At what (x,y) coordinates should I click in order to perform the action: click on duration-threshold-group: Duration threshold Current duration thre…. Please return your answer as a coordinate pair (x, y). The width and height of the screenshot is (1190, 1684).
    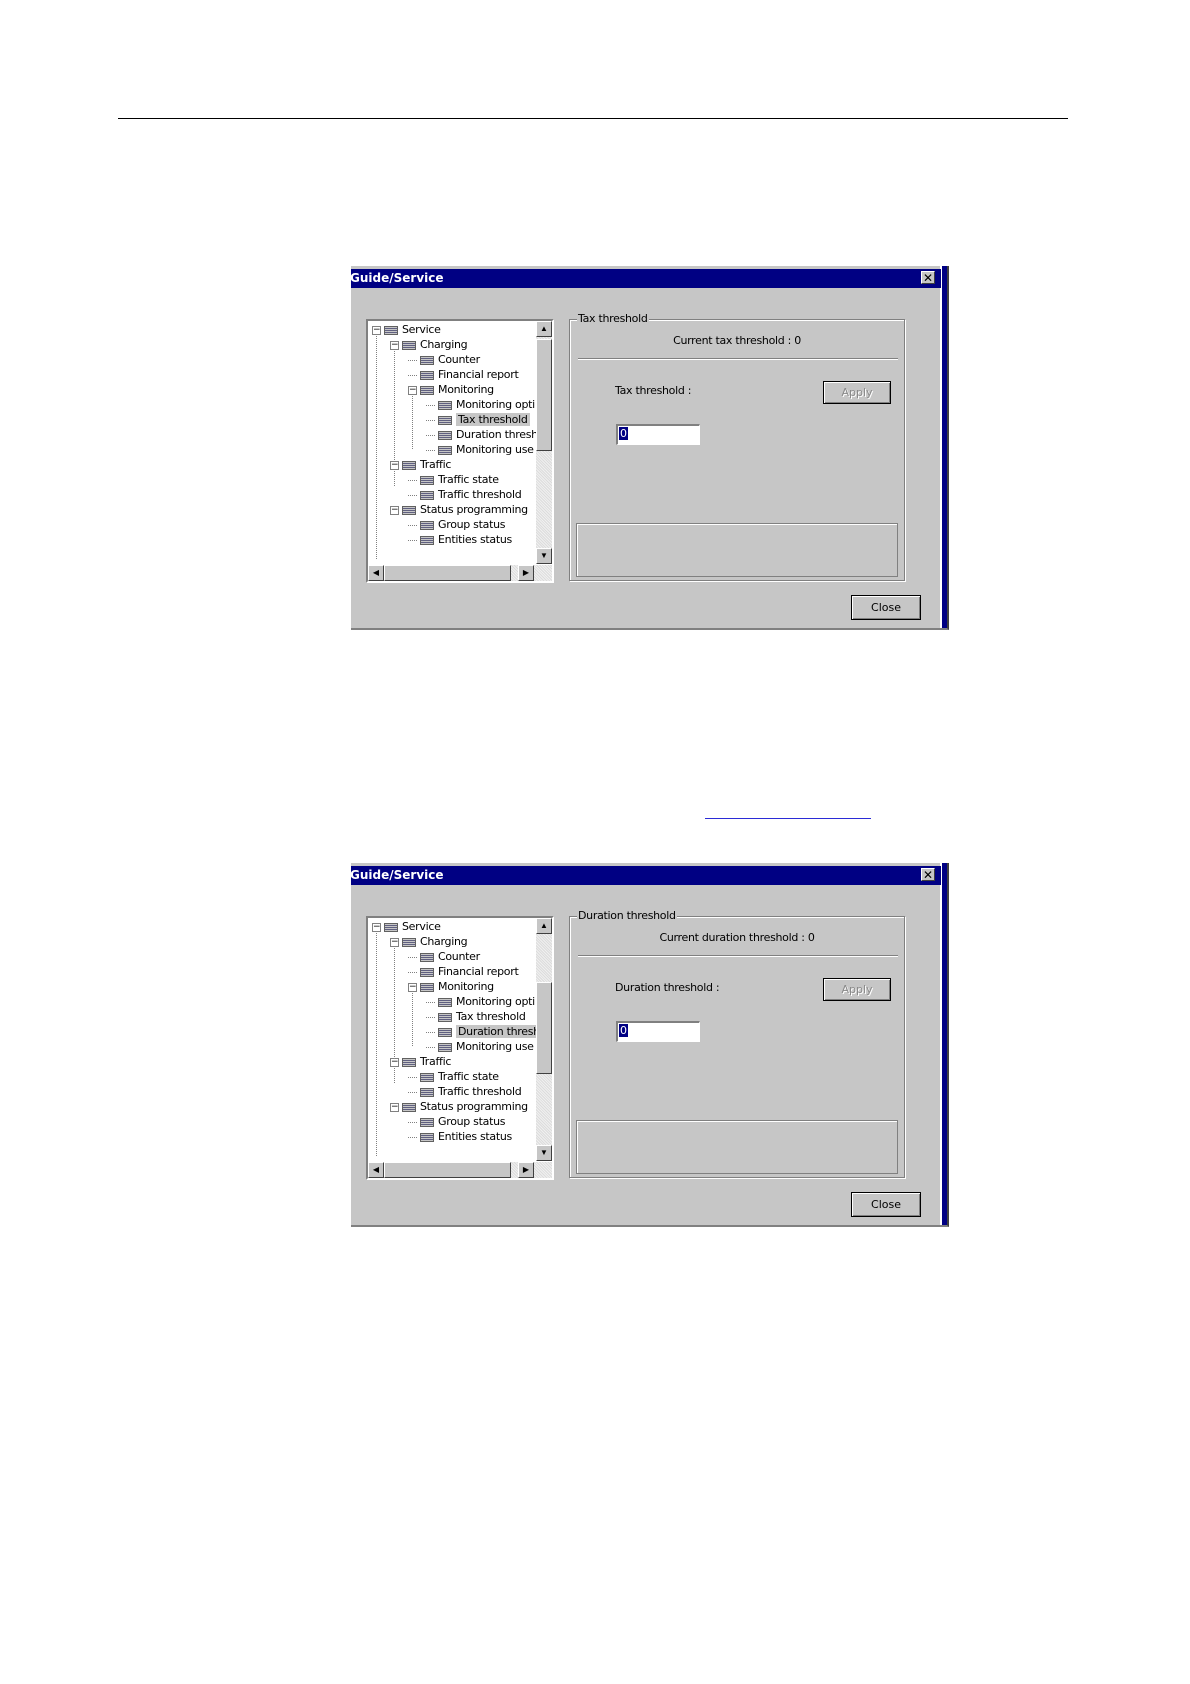
    Looking at the image, I should click on (737, 1043).